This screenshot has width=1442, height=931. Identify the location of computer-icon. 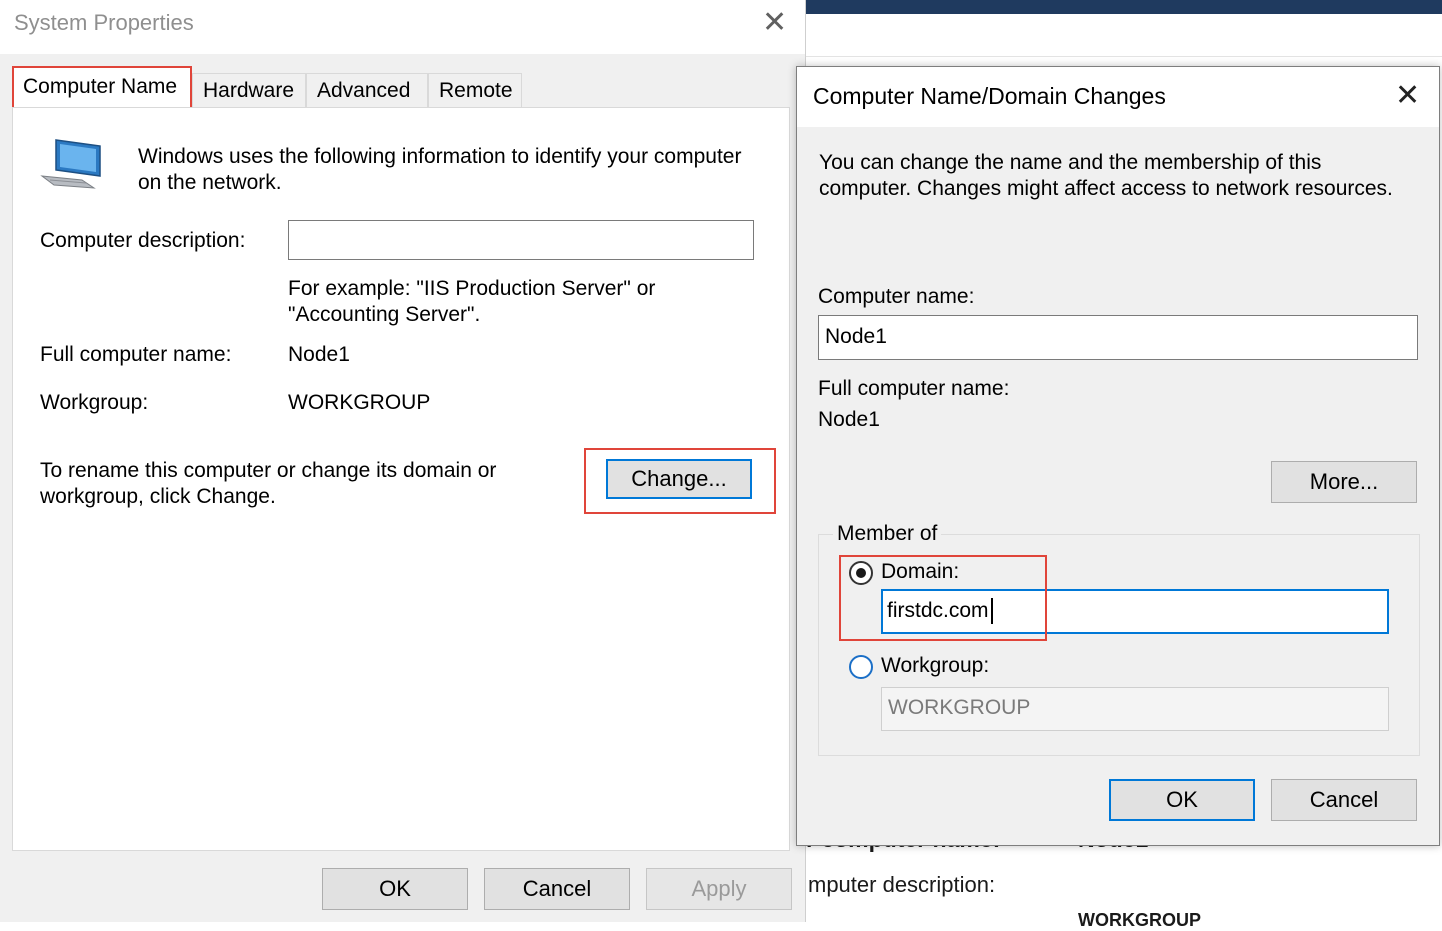
(73, 166).